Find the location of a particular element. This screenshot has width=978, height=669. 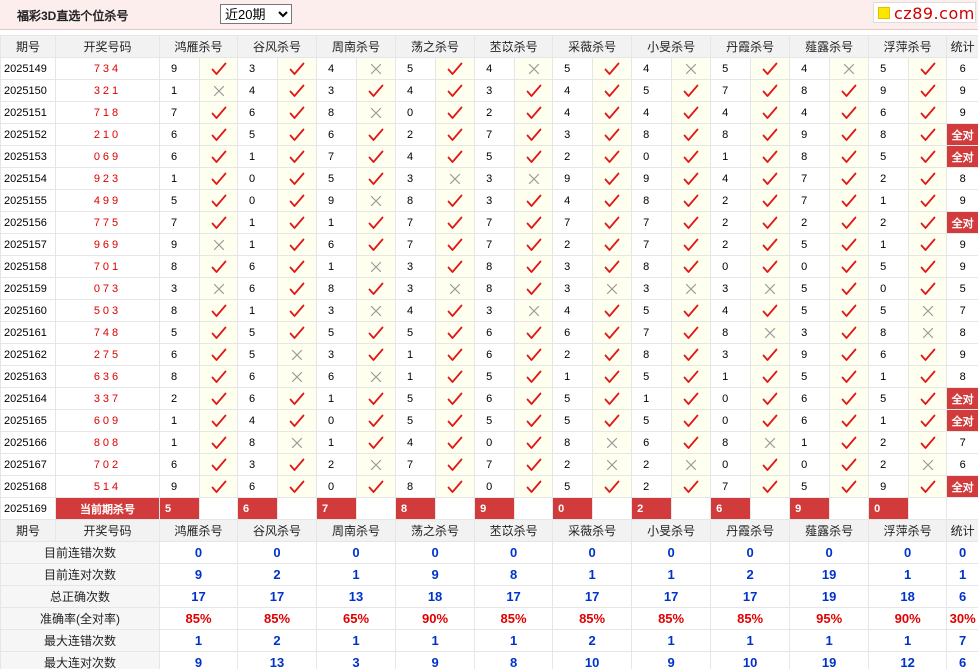

table-row: 2025150 321 1 4 3 4 3 4 5 7 8 9 9 is located at coordinates (489, 90).